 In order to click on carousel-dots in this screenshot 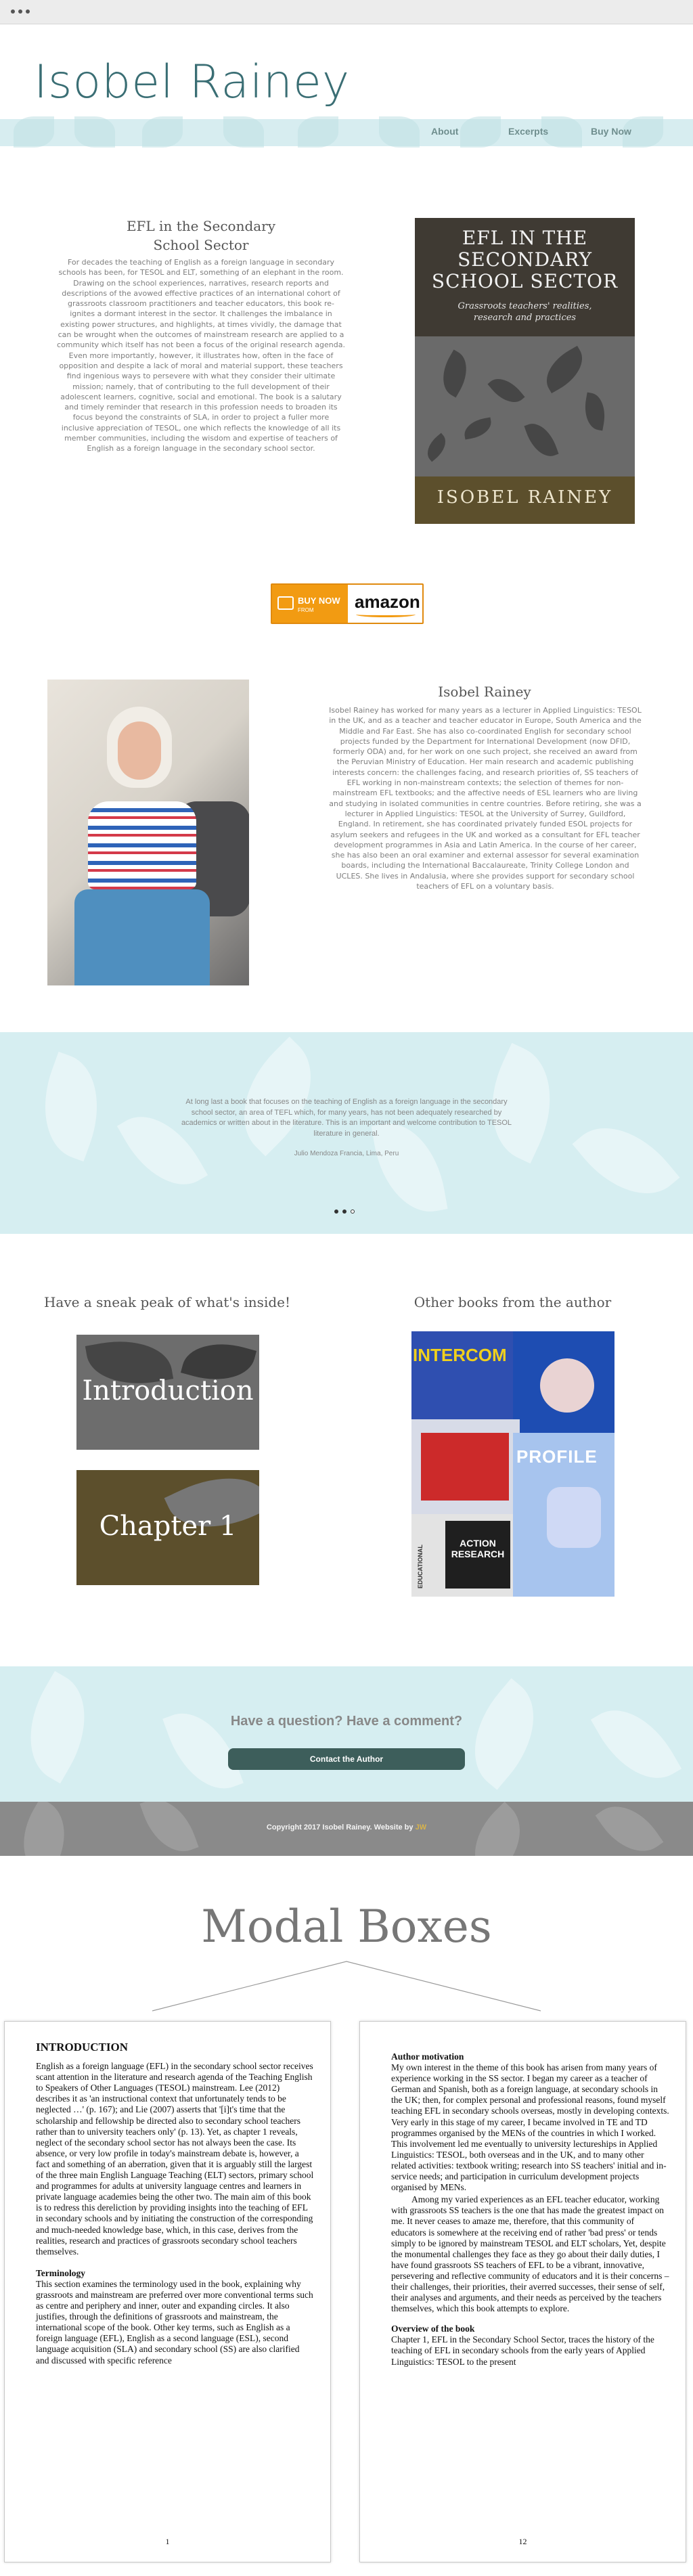, I will do `click(344, 1211)`.